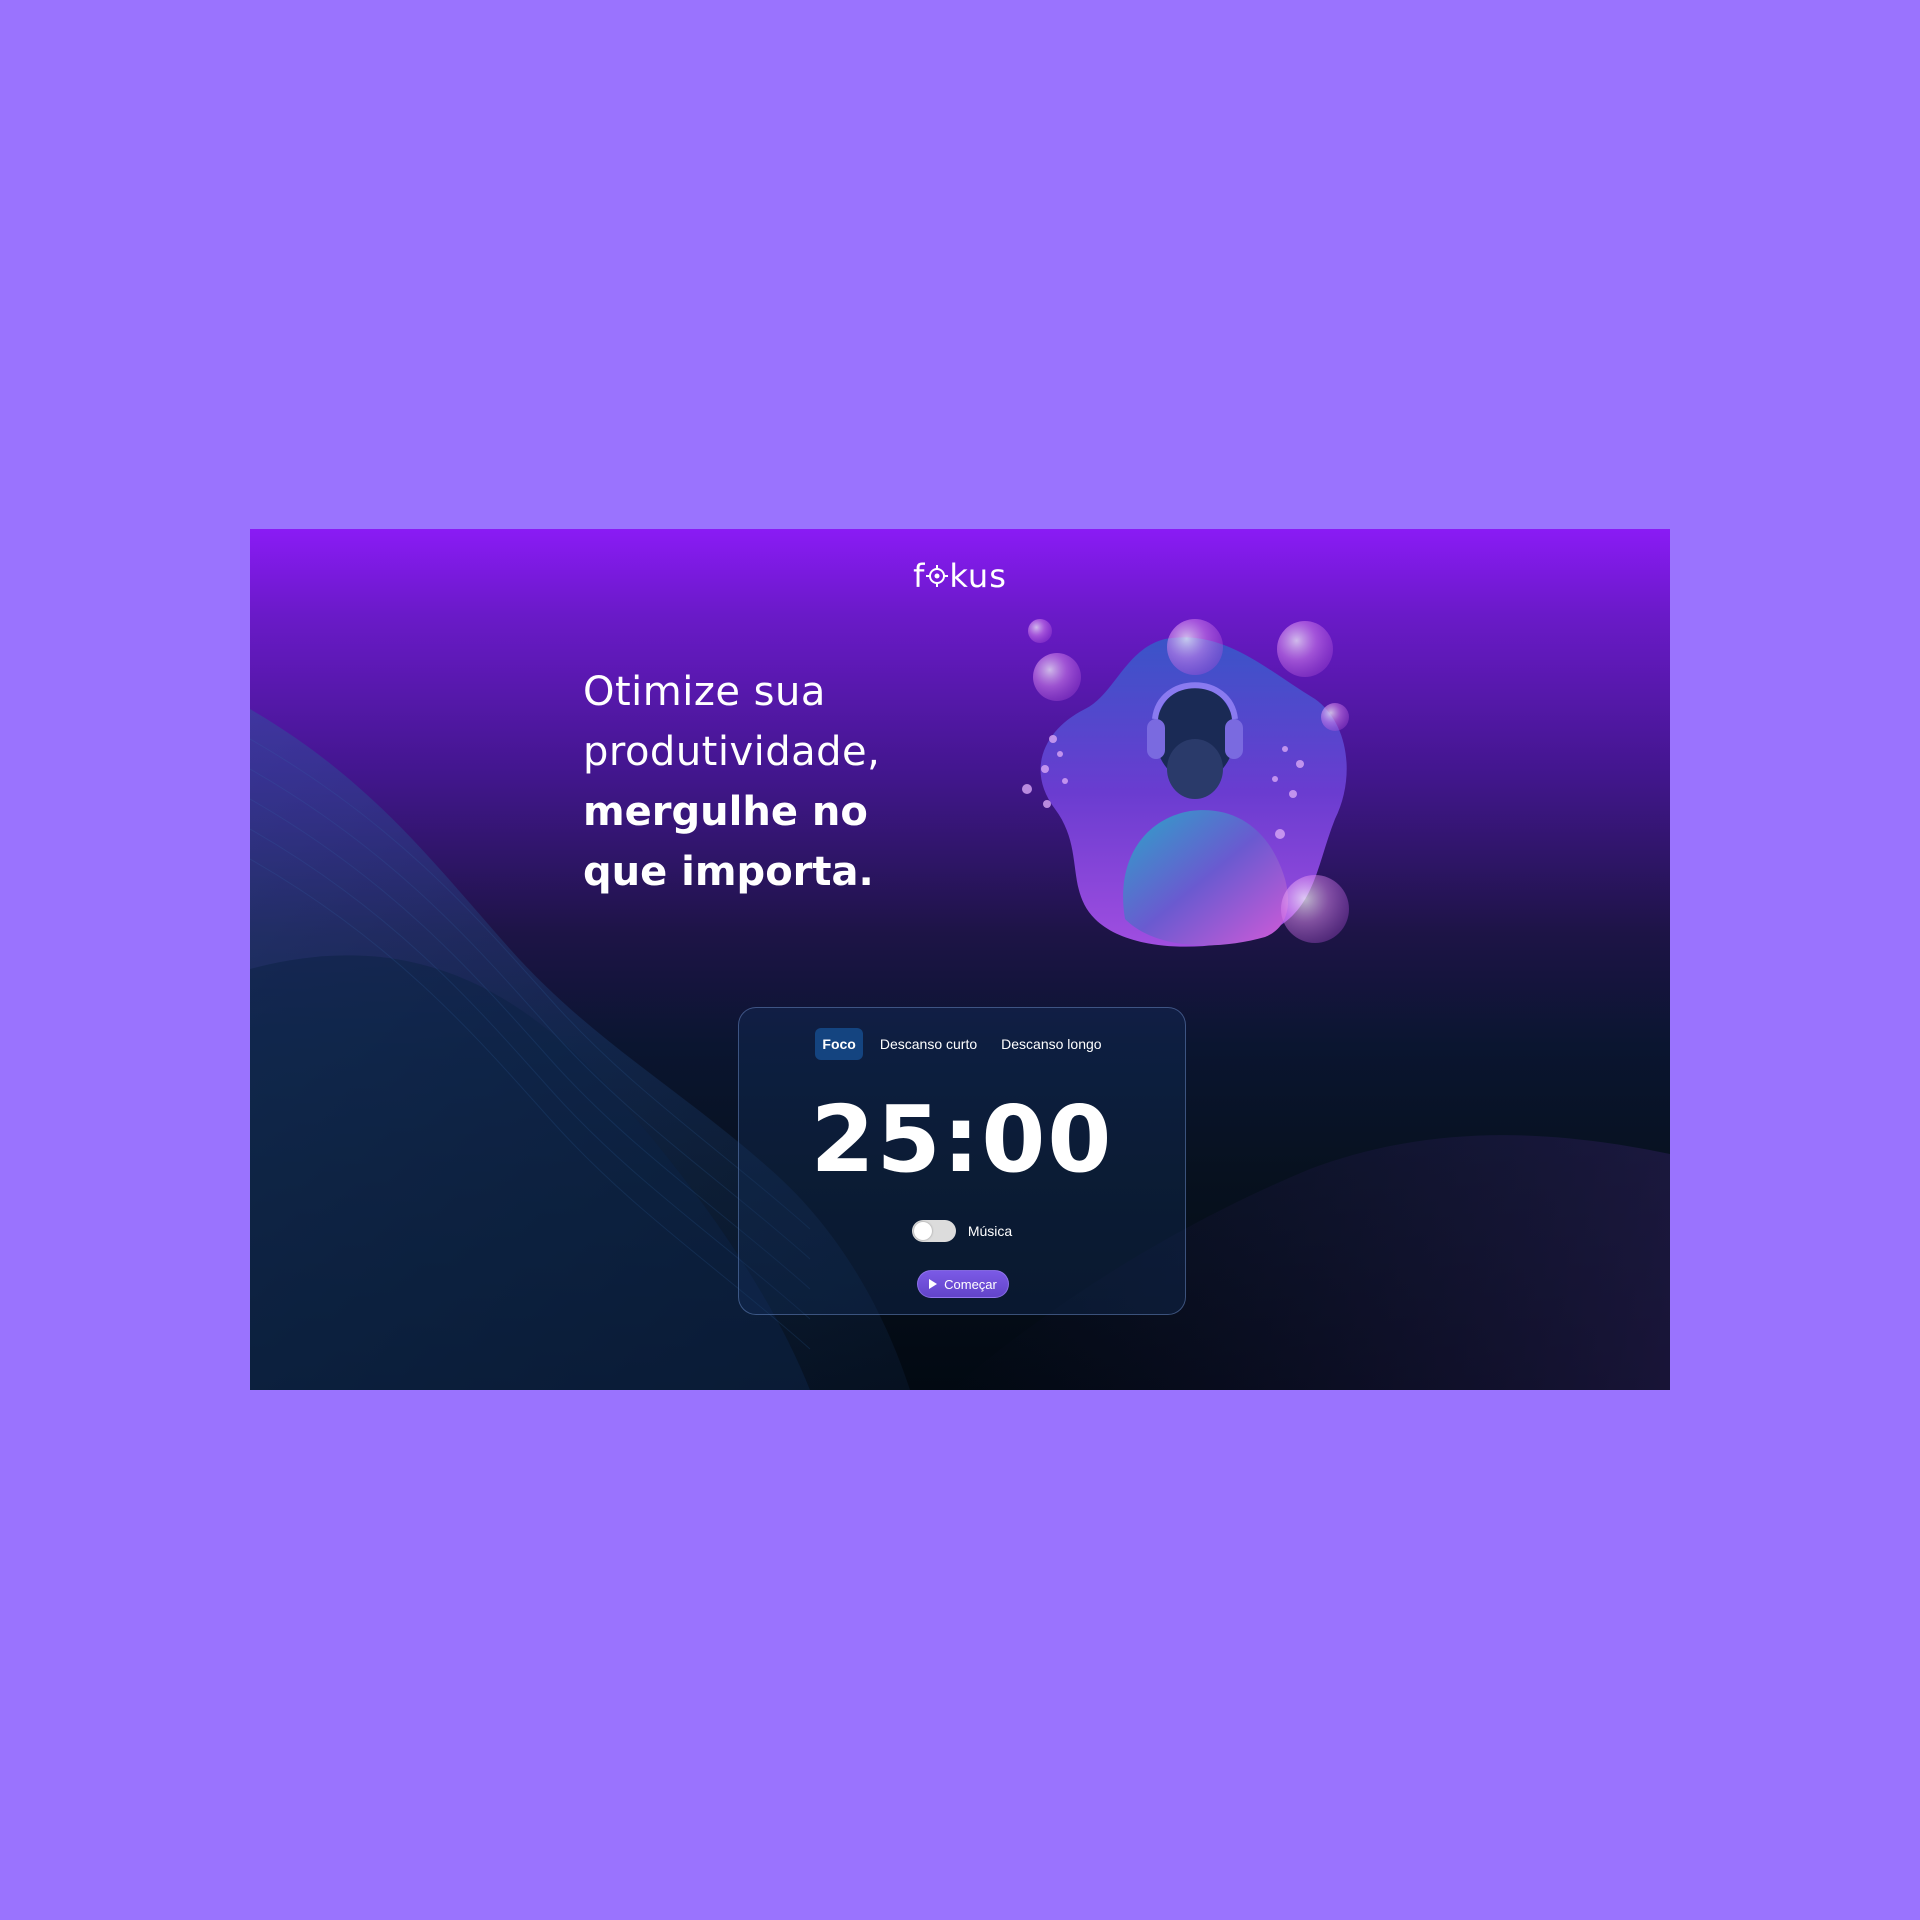 This screenshot has height=1920, width=1920. I want to click on logo-text-suffix: kus, so click(978, 576).